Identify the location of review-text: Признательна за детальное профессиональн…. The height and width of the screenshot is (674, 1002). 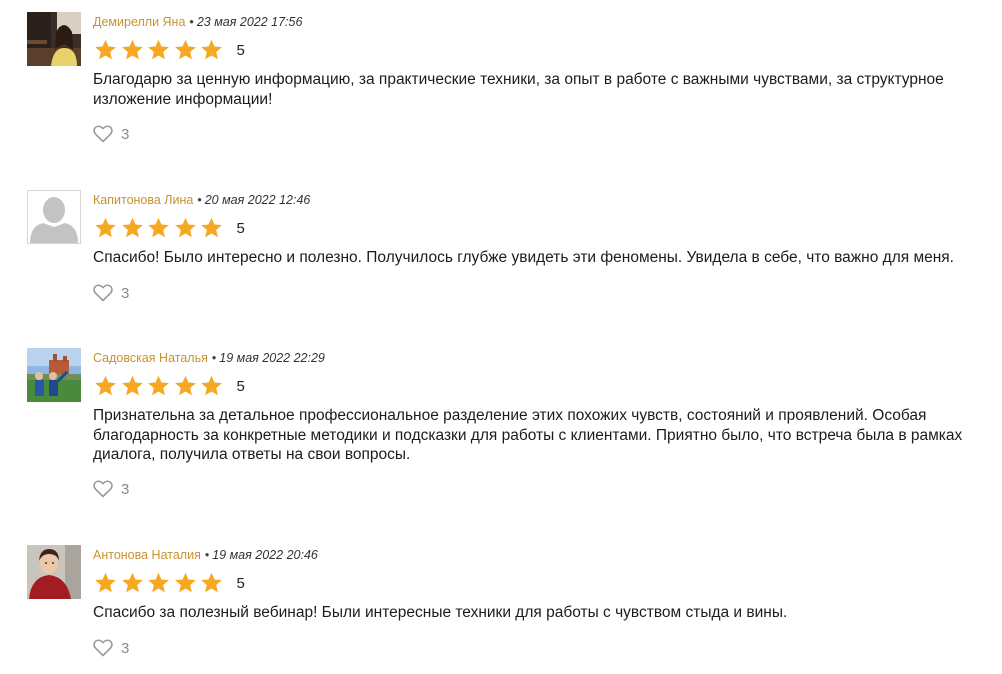
(528, 435).